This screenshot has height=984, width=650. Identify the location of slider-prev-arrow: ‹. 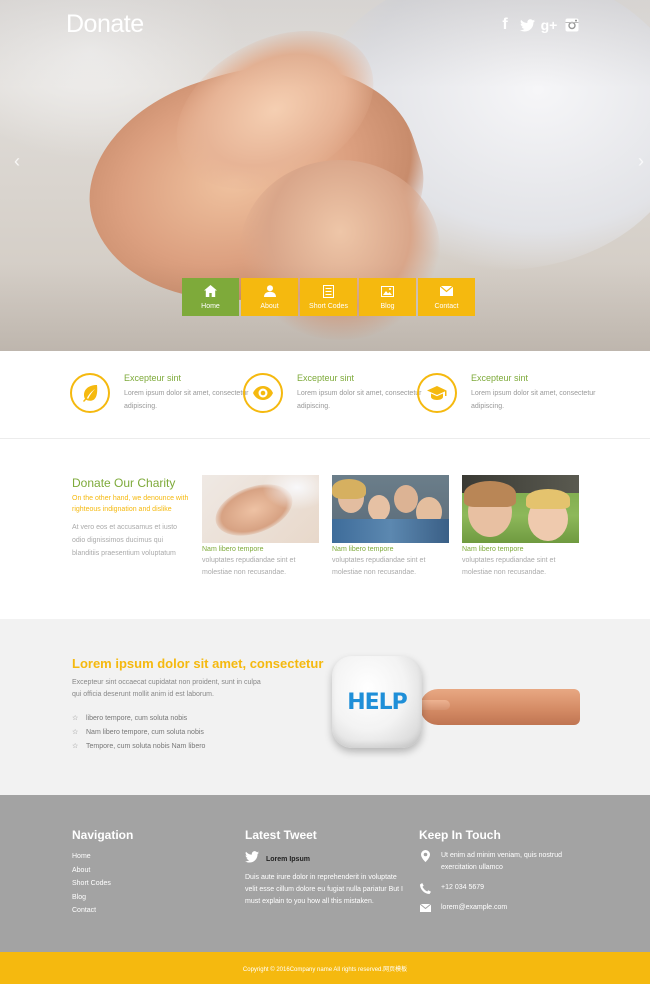
(17, 161).